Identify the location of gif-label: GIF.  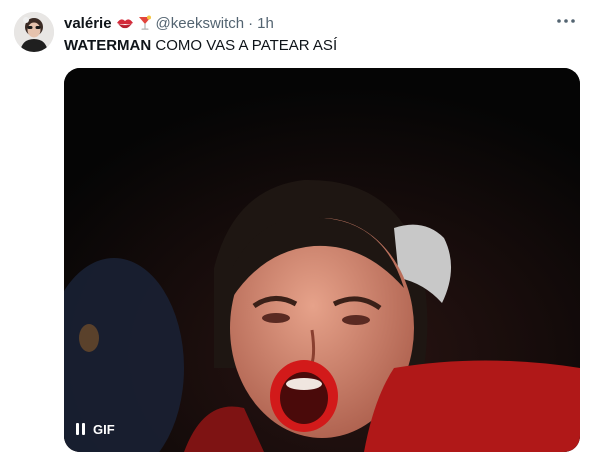
(104, 429).